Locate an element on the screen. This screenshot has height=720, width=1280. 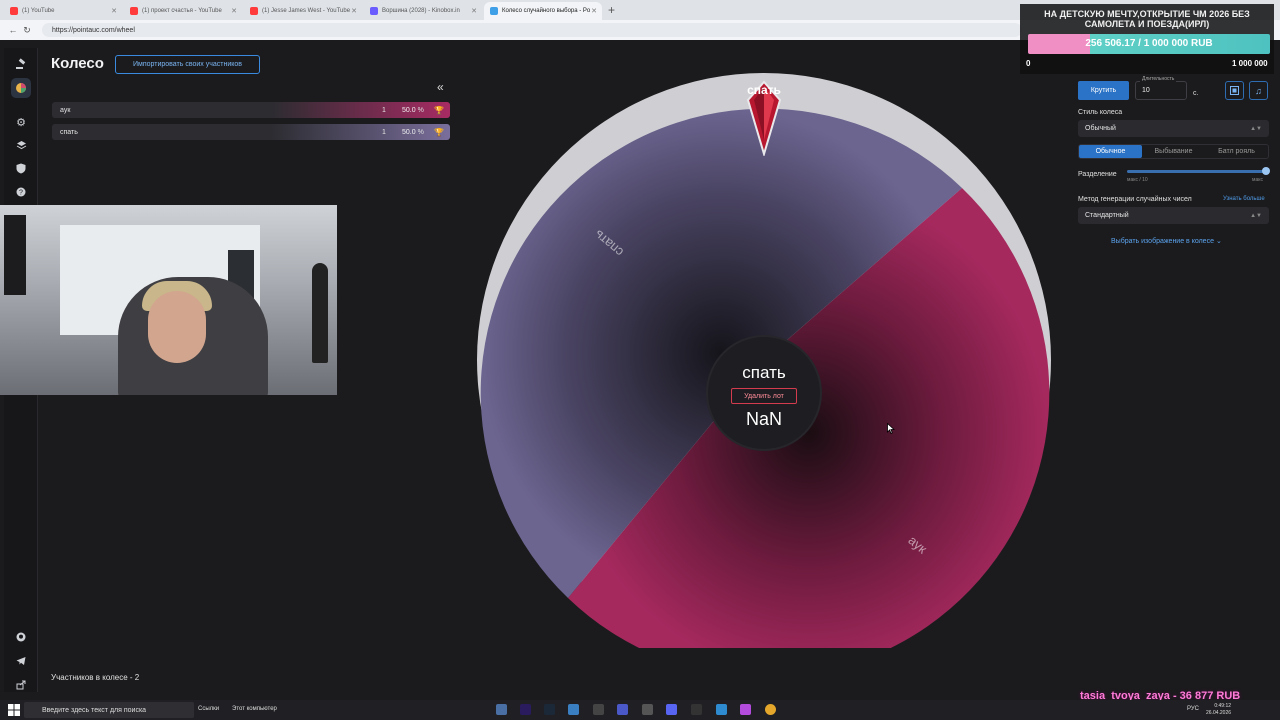
wheel-style-label: Стиль колеса is located at coordinates (1100, 112).